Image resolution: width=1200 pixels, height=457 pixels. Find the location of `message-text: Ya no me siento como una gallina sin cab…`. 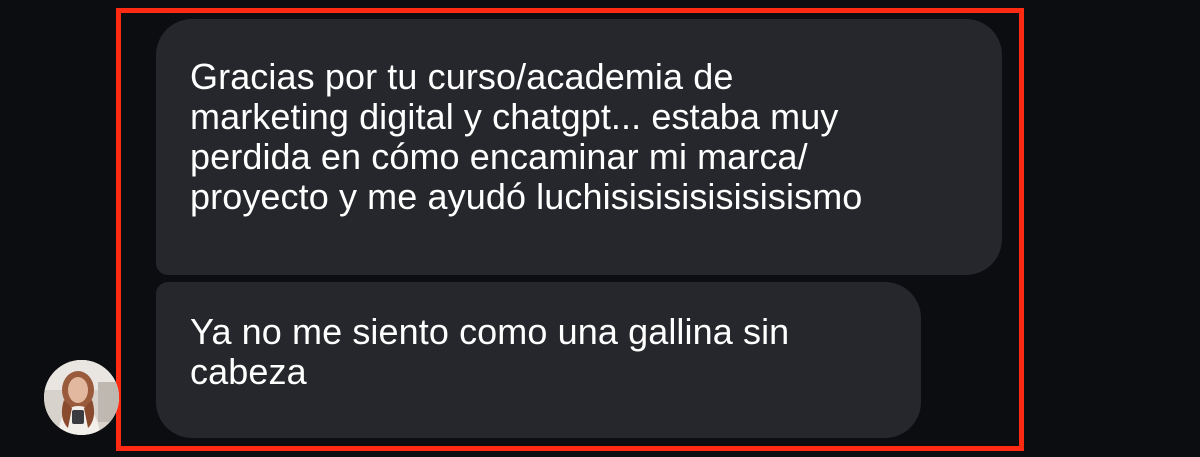

message-text: Ya no me siento como una gallina sin cab… is located at coordinates (490, 351).